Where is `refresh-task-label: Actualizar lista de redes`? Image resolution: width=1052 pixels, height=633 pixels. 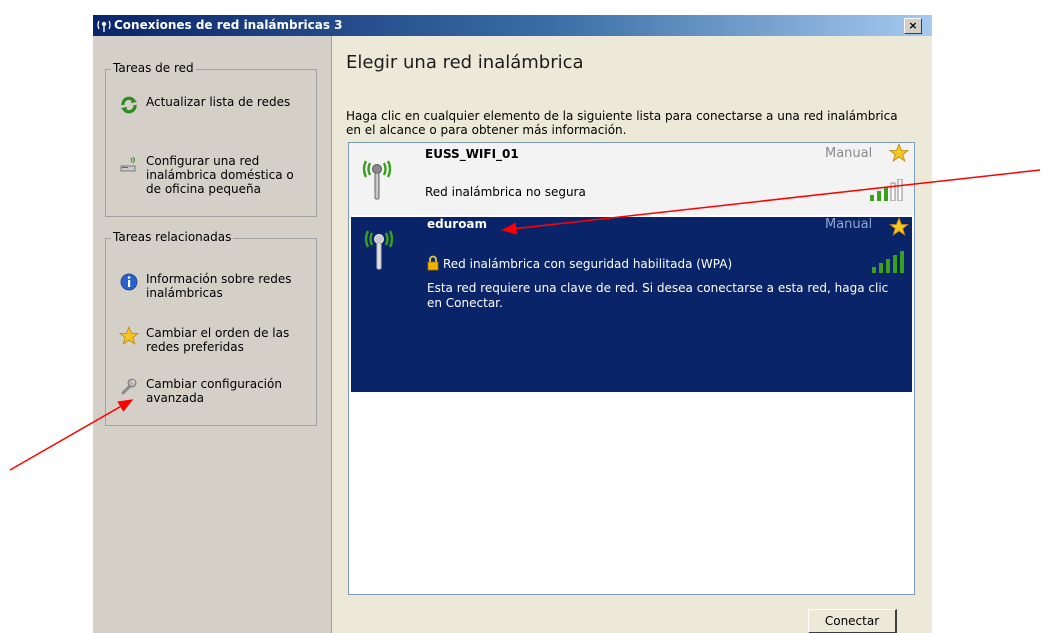 refresh-task-label: Actualizar lista de redes is located at coordinates (218, 102).